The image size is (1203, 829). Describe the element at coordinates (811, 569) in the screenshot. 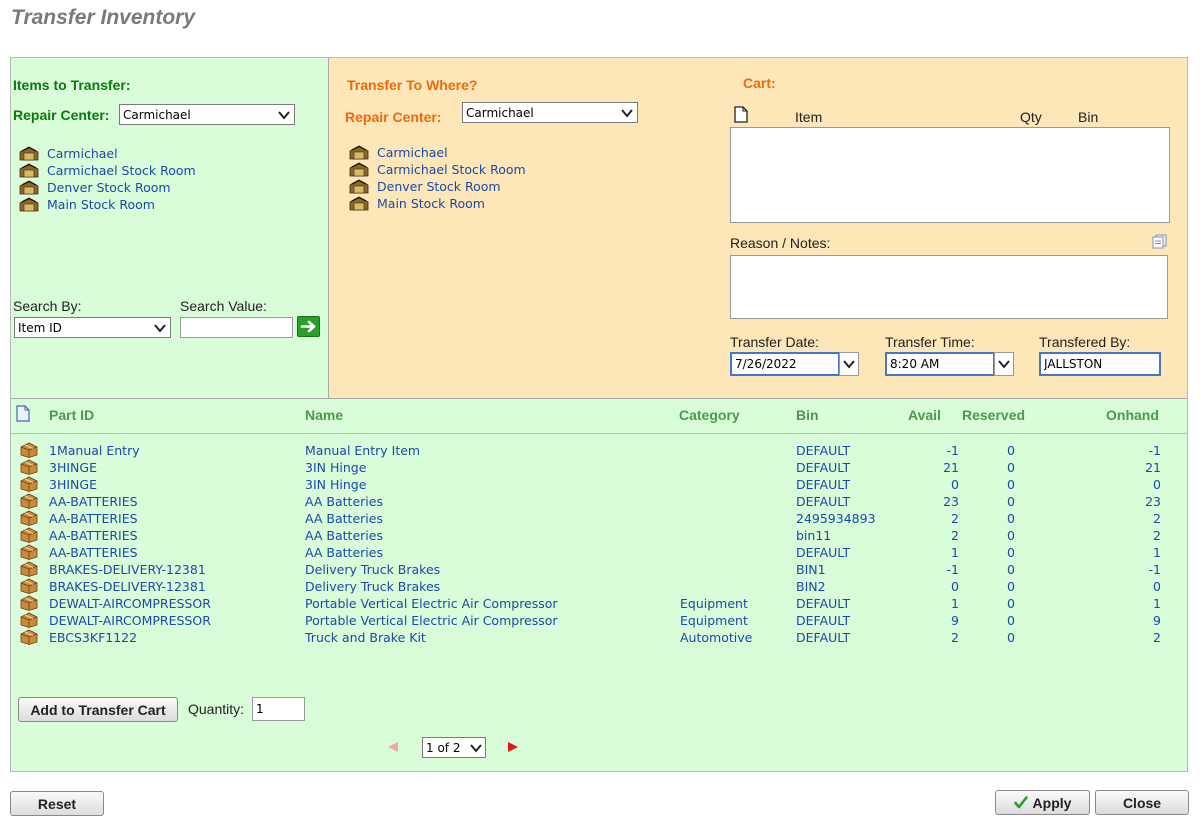

I see `cell-bin: BIN1` at that location.